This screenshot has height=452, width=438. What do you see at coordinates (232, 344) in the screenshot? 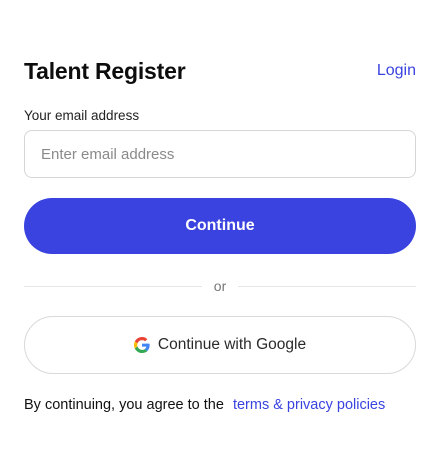
I see `google-button-label: Continue with Google` at bounding box center [232, 344].